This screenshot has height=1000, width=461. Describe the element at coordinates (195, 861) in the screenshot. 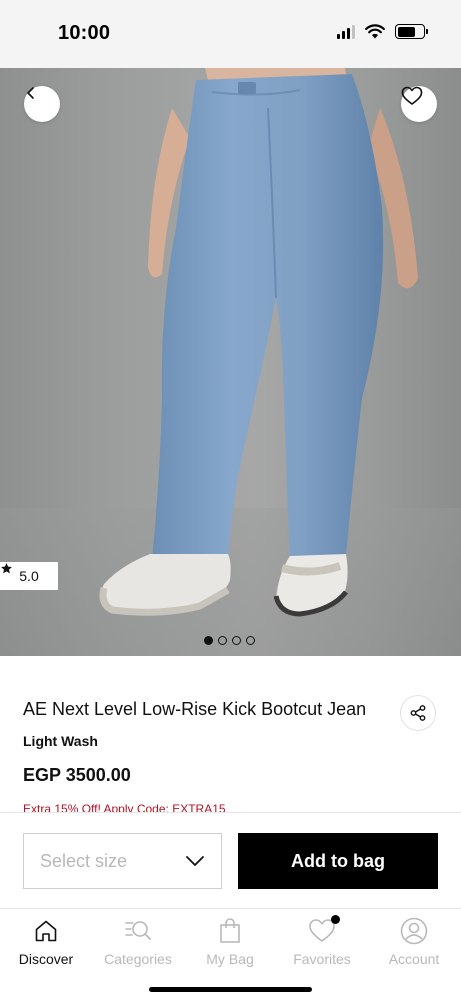

I see `chevron-down-icon` at that location.